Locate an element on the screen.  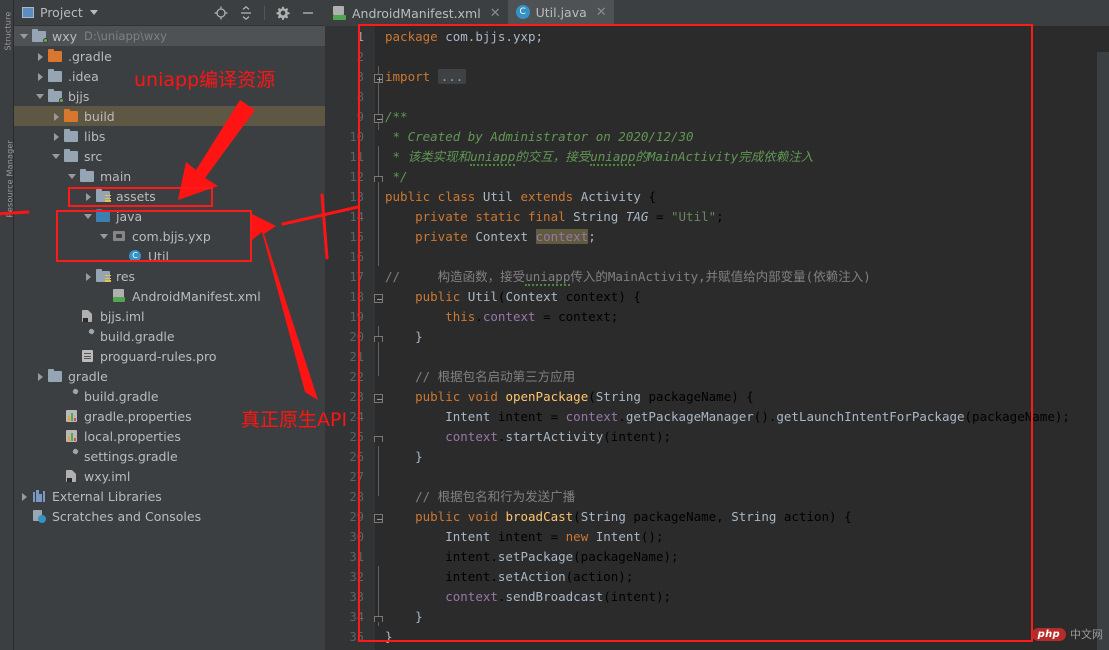
tree-item-label: wxy.iml is located at coordinates (107, 476).